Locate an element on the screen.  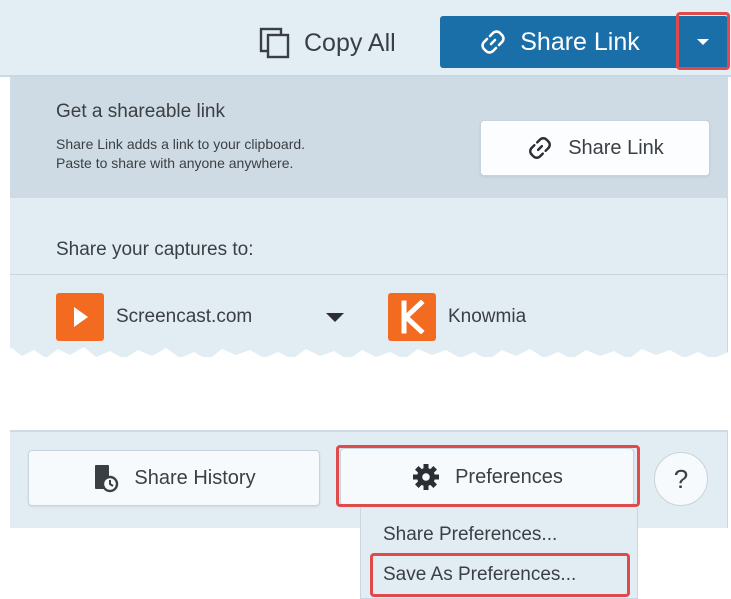
share-toolbar: Copy All Share Link is located at coordinates (365, 38).